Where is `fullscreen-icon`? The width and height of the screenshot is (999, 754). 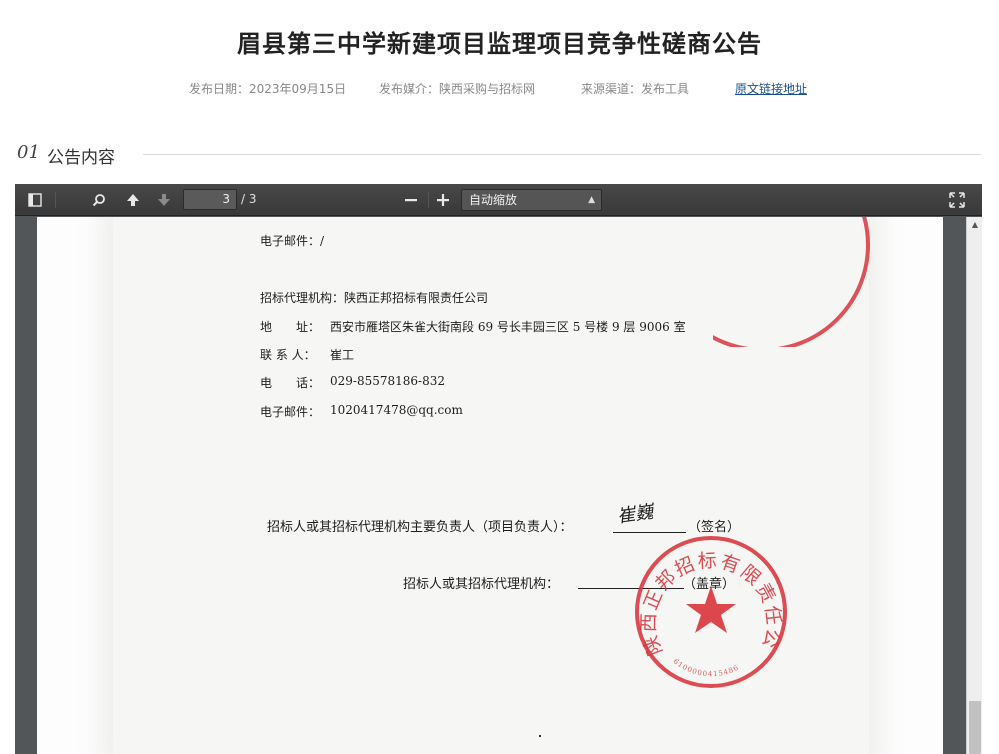 fullscreen-icon is located at coordinates (957, 200).